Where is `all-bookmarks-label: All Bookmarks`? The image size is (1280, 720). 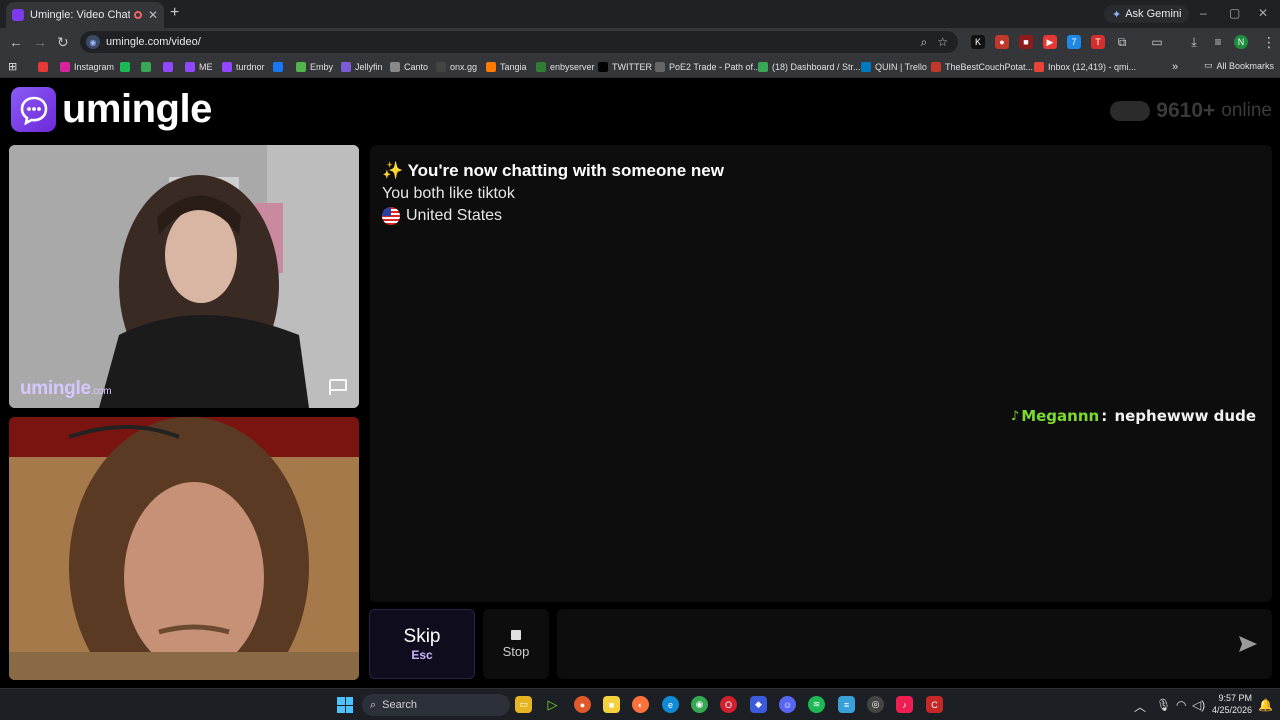 all-bookmarks-label: All Bookmarks is located at coordinates (1245, 65).